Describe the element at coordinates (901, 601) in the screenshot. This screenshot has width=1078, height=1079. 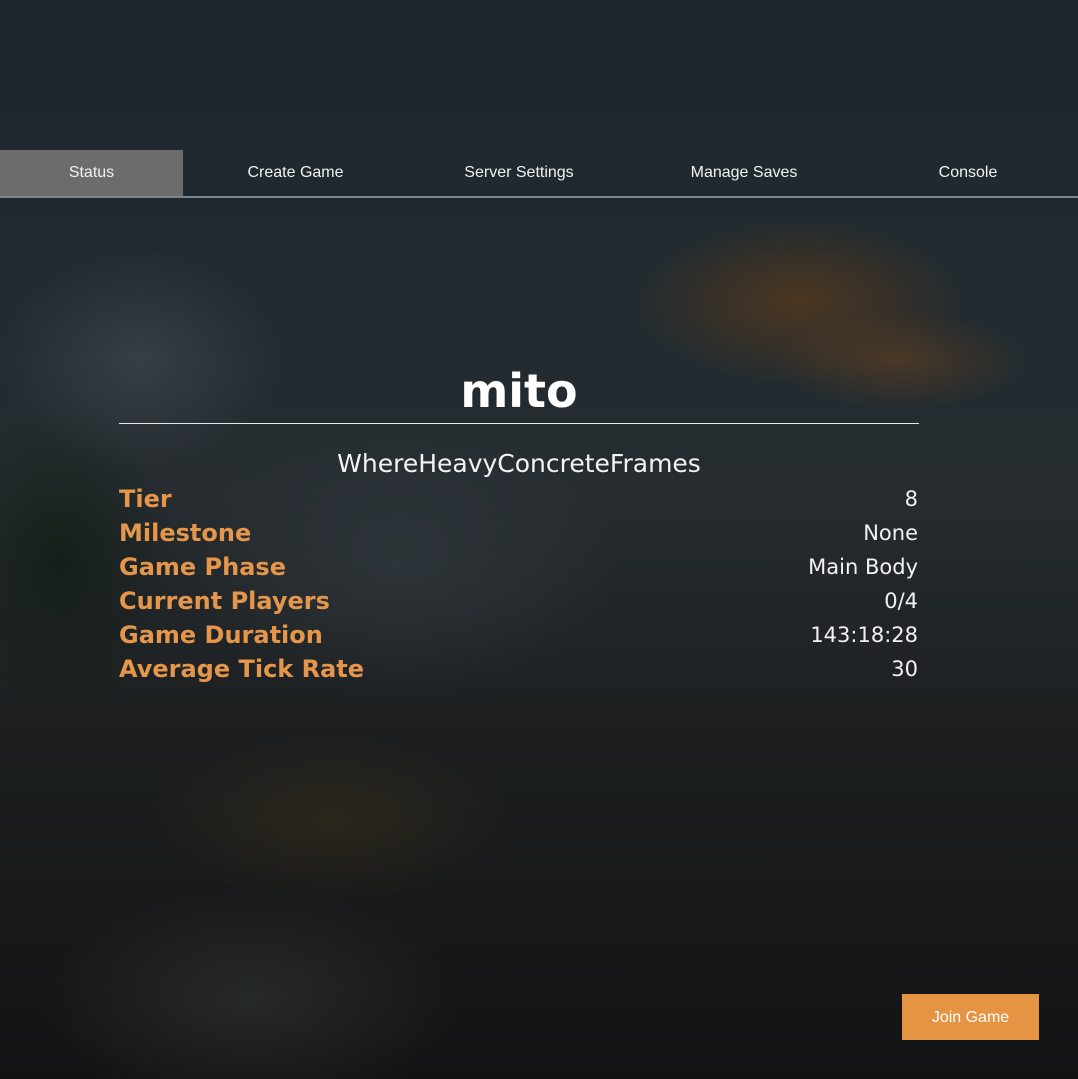
I see `stat-value: 0/4` at that location.